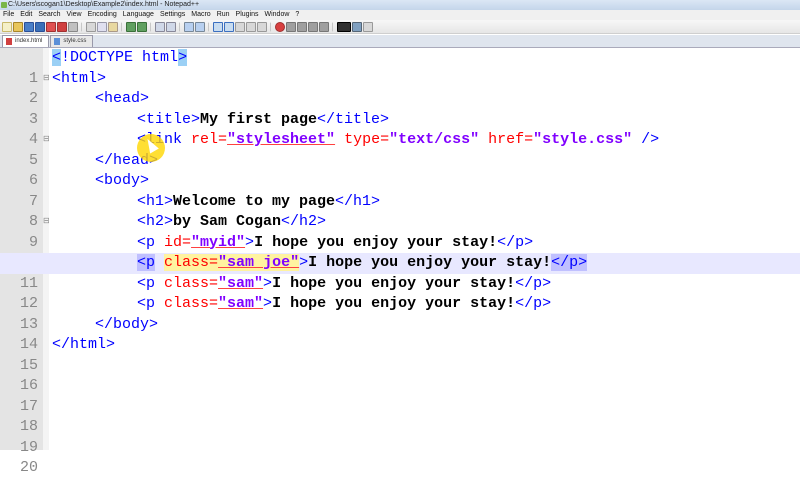 This screenshot has width=800, height=499. I want to click on notepadpp-icon, so click(4, 5).